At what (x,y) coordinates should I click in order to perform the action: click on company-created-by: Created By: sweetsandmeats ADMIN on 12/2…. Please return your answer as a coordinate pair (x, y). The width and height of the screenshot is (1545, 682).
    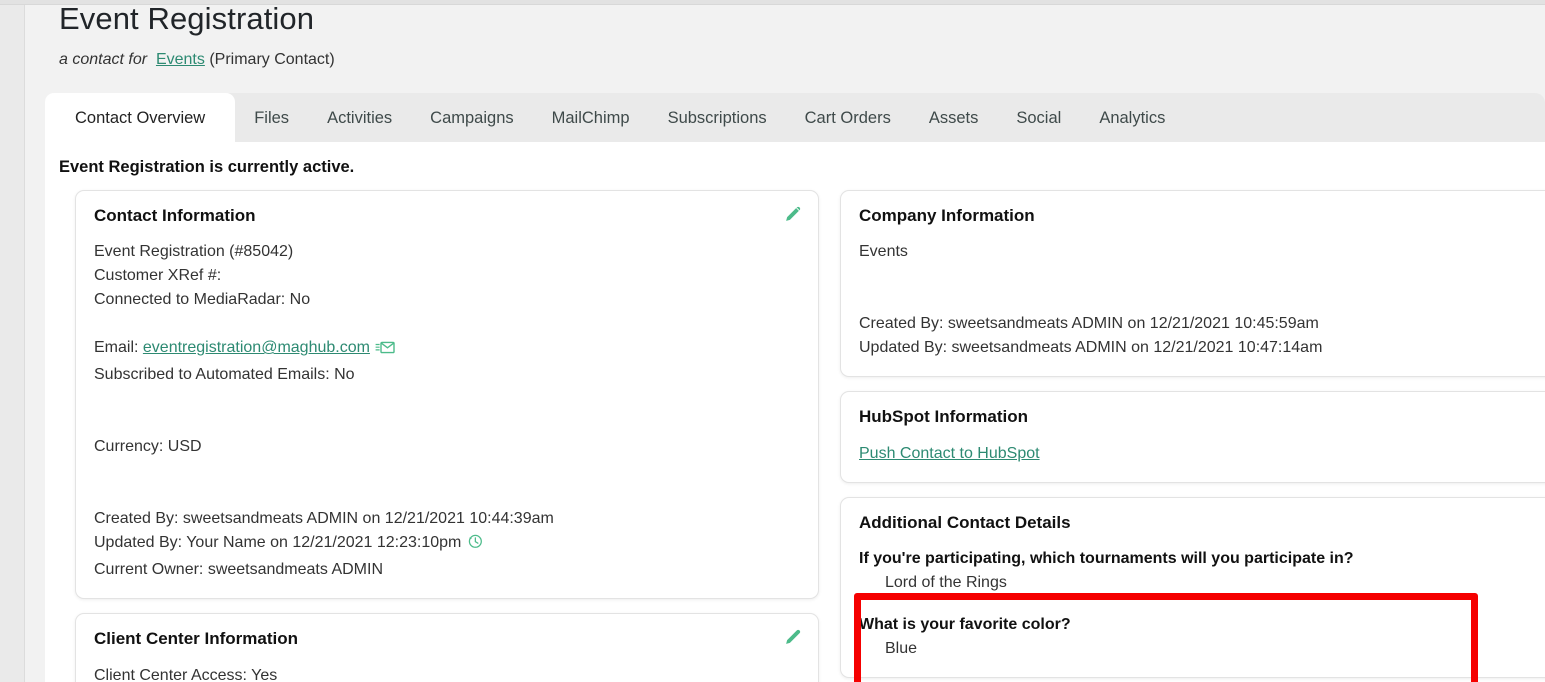
    Looking at the image, I should click on (1089, 324).